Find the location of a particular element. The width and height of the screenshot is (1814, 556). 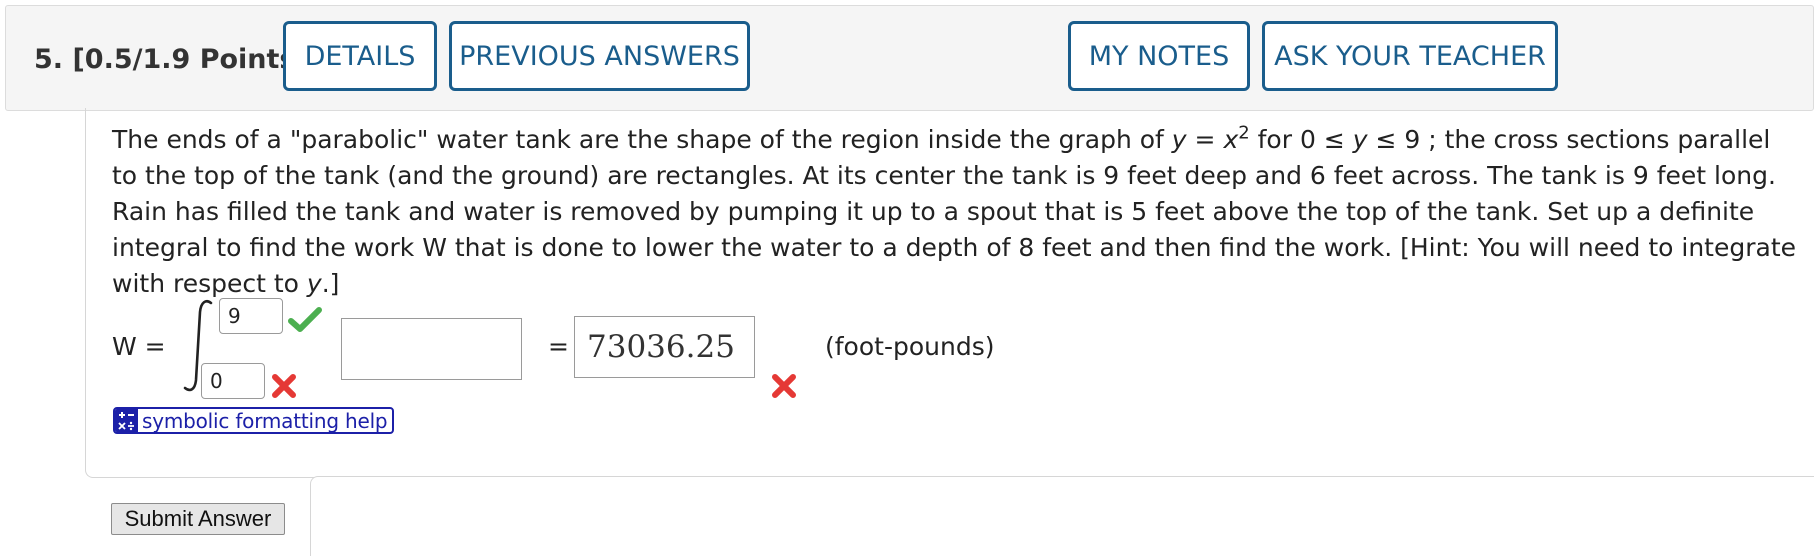

lower-limit-input is located at coordinates (233, 381).